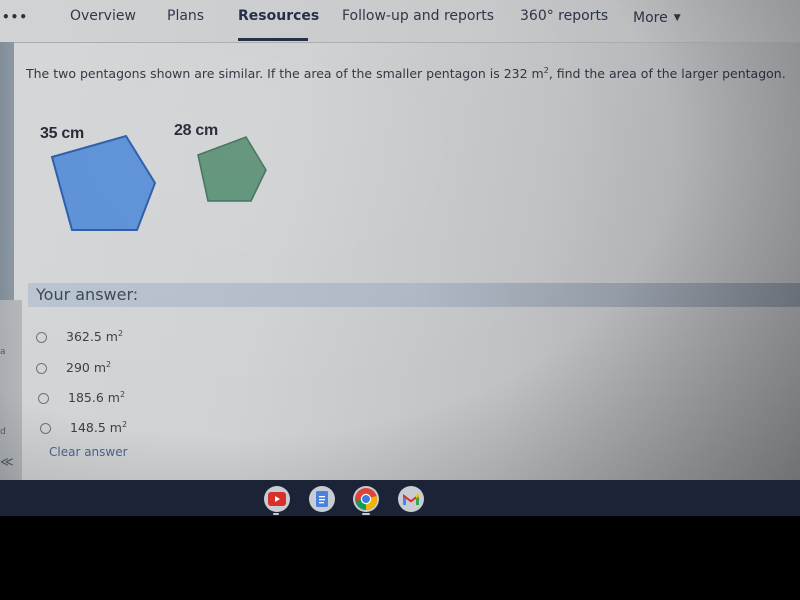 The width and height of the screenshot is (800, 600). I want to click on option-value: 148.5 m, so click(96, 428).